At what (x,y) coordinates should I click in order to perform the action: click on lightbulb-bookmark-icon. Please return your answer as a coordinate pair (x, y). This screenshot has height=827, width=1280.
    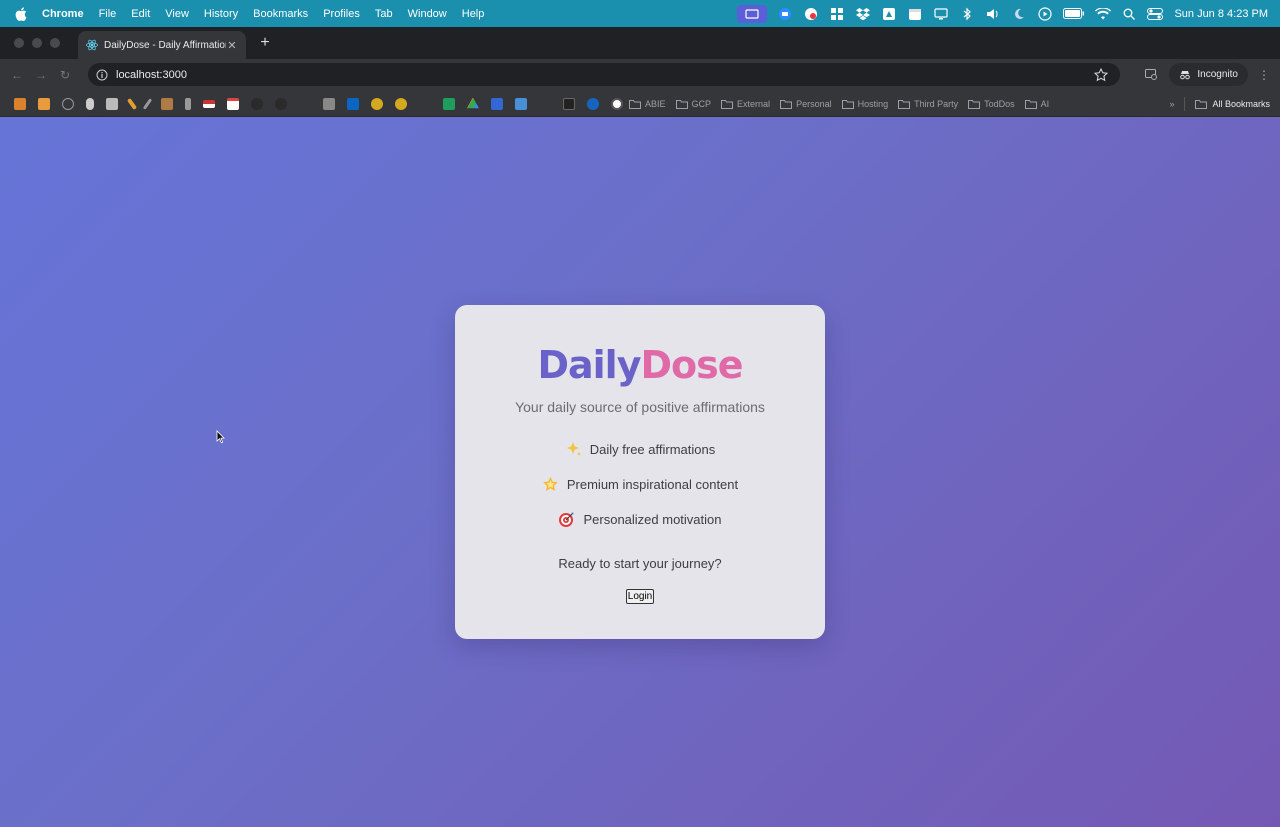
    Looking at the image, I should click on (90, 103).